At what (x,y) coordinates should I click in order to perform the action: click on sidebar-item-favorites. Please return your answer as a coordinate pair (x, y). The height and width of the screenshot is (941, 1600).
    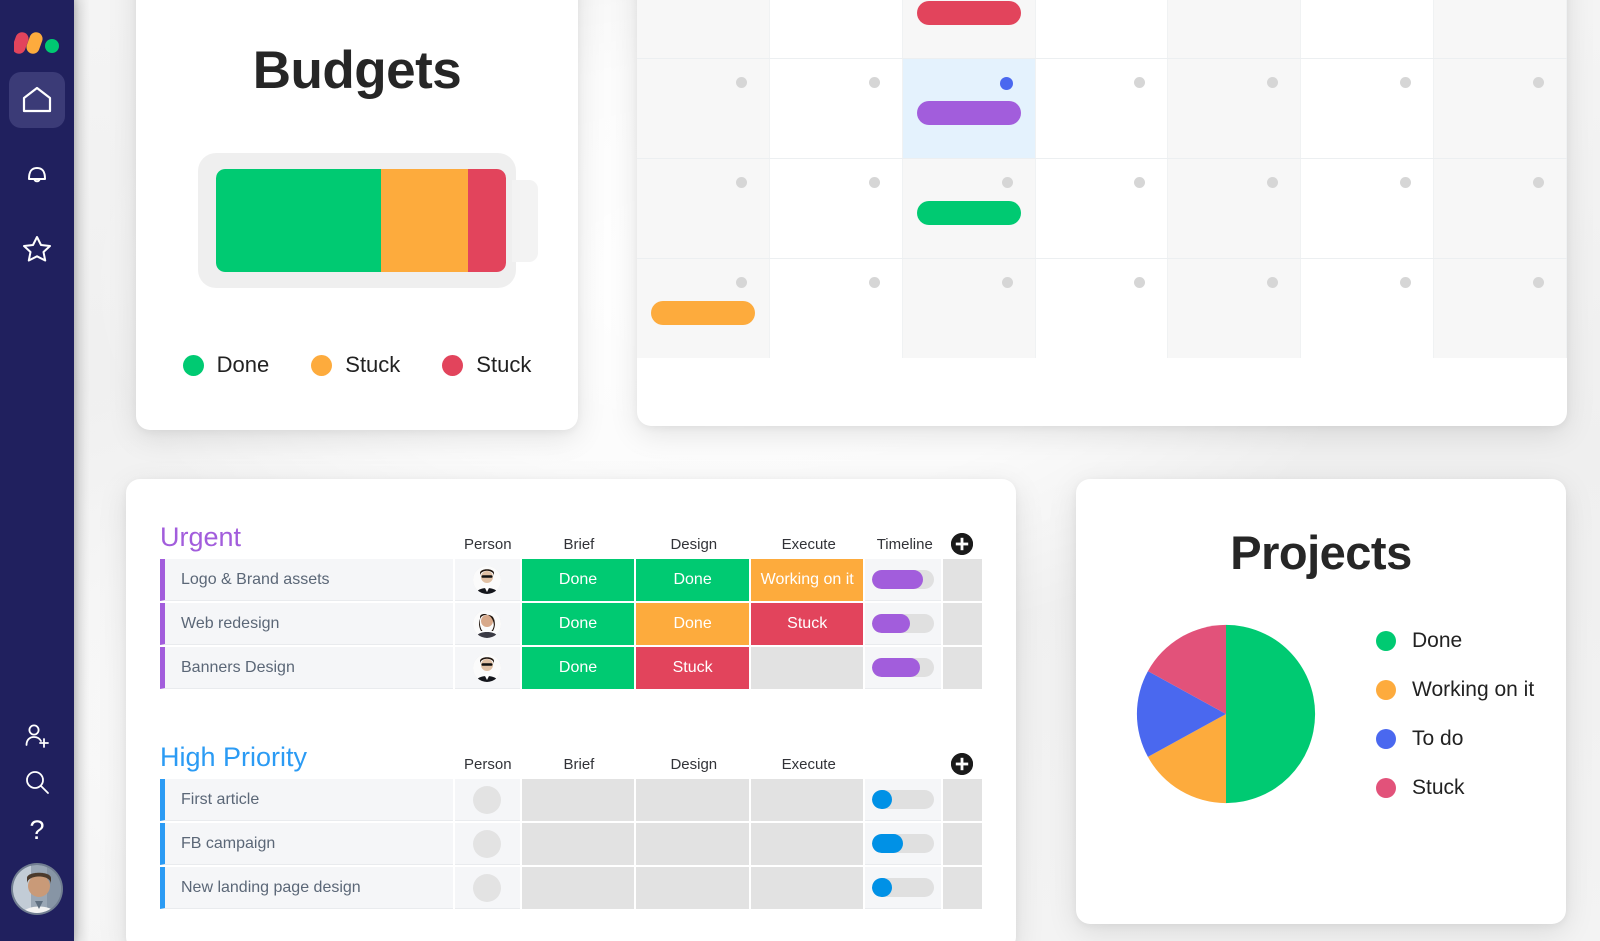
    Looking at the image, I should click on (37, 248).